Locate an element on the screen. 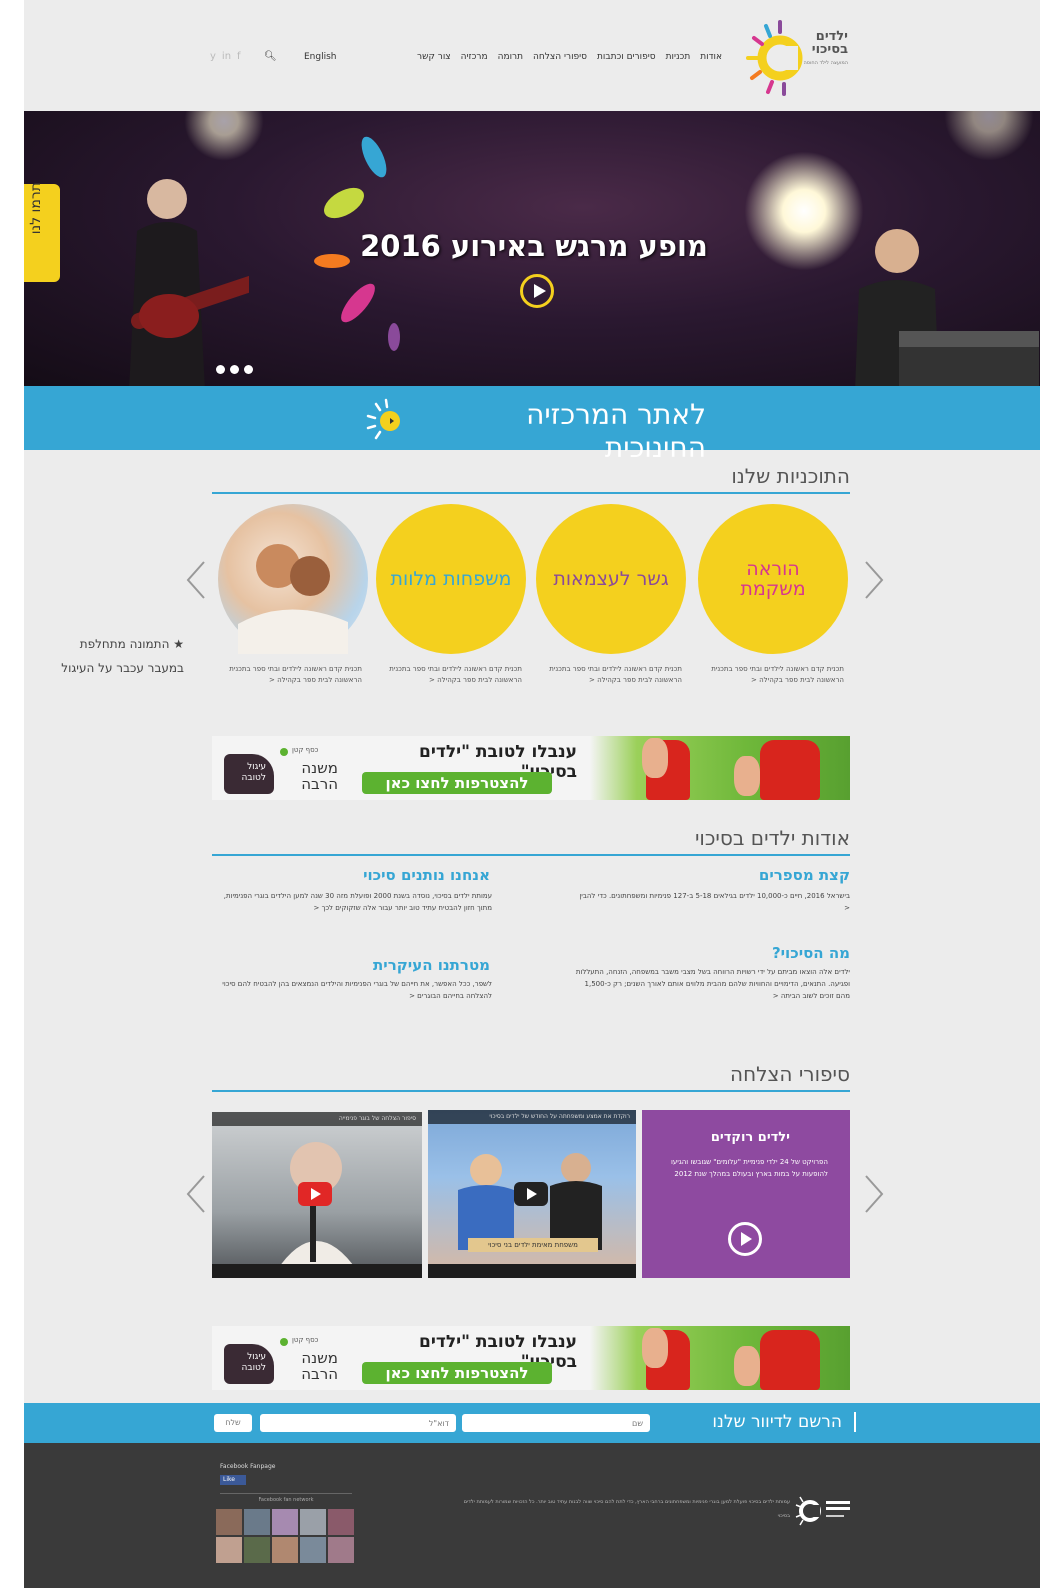 This screenshot has height=1588, width=1055. nav-item-donate: תרומה is located at coordinates (510, 57).